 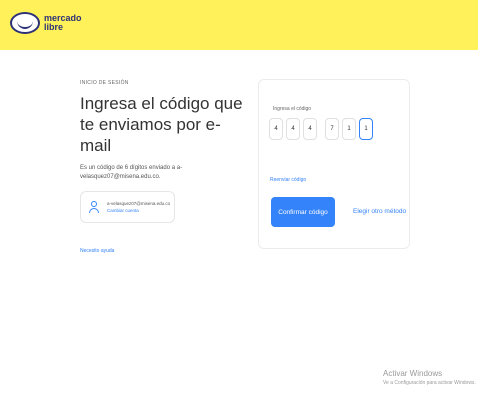 I want to click on mercadolibre-logo: mercado libre, so click(x=47, y=23).